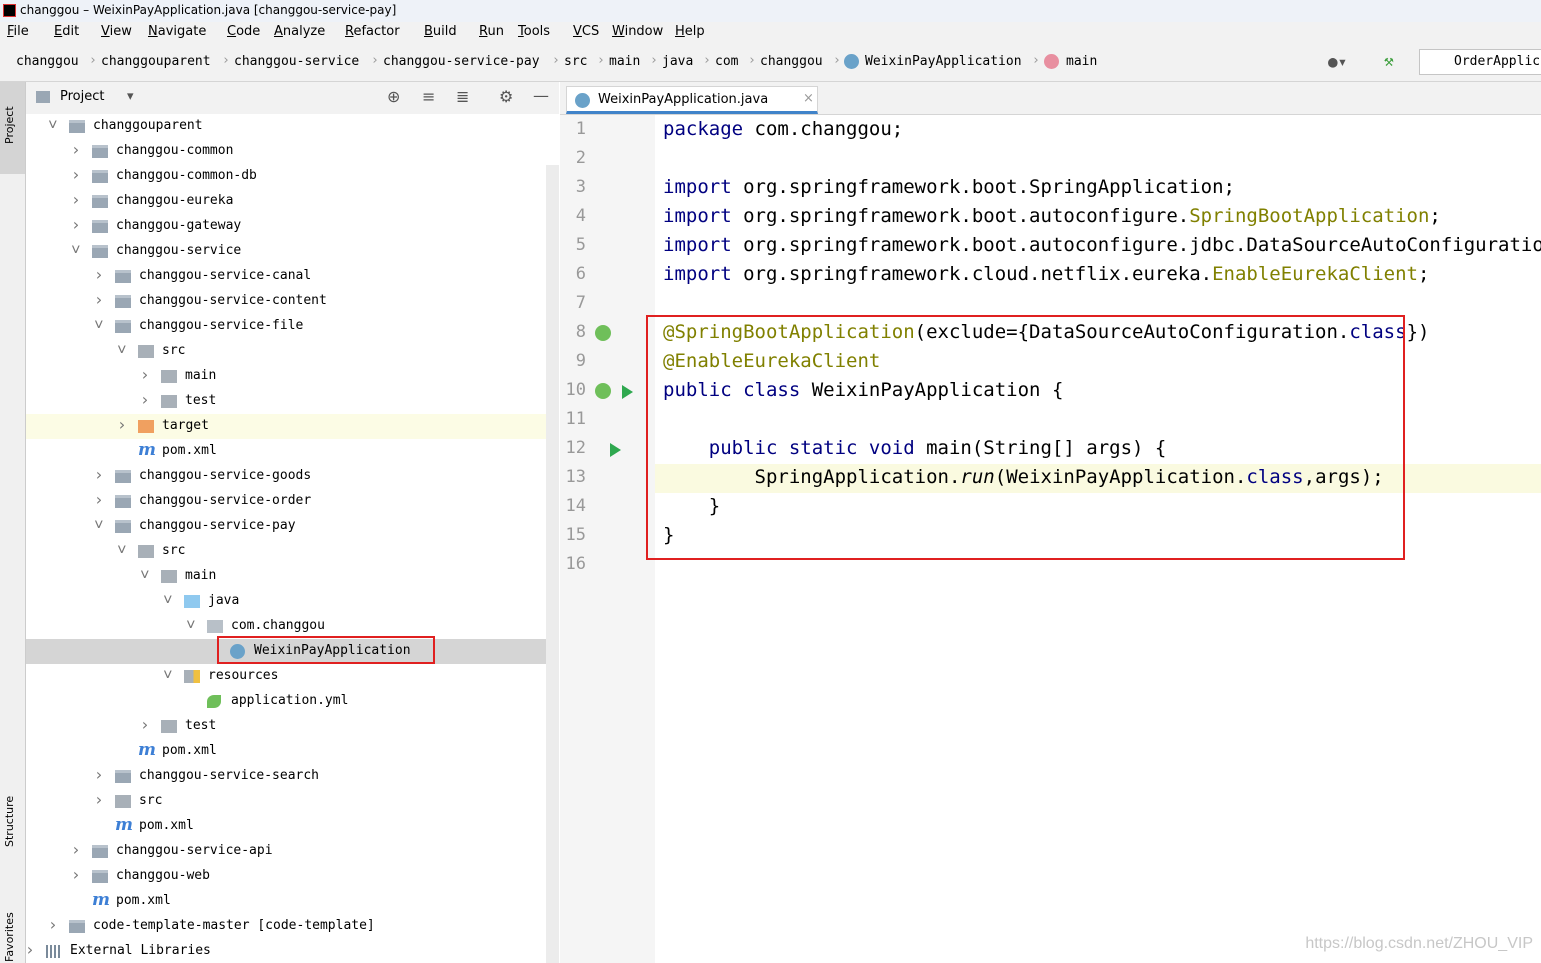 This screenshot has height=963, width=1541. What do you see at coordinates (82, 96) in the screenshot?
I see `project-view-selector: Project` at bounding box center [82, 96].